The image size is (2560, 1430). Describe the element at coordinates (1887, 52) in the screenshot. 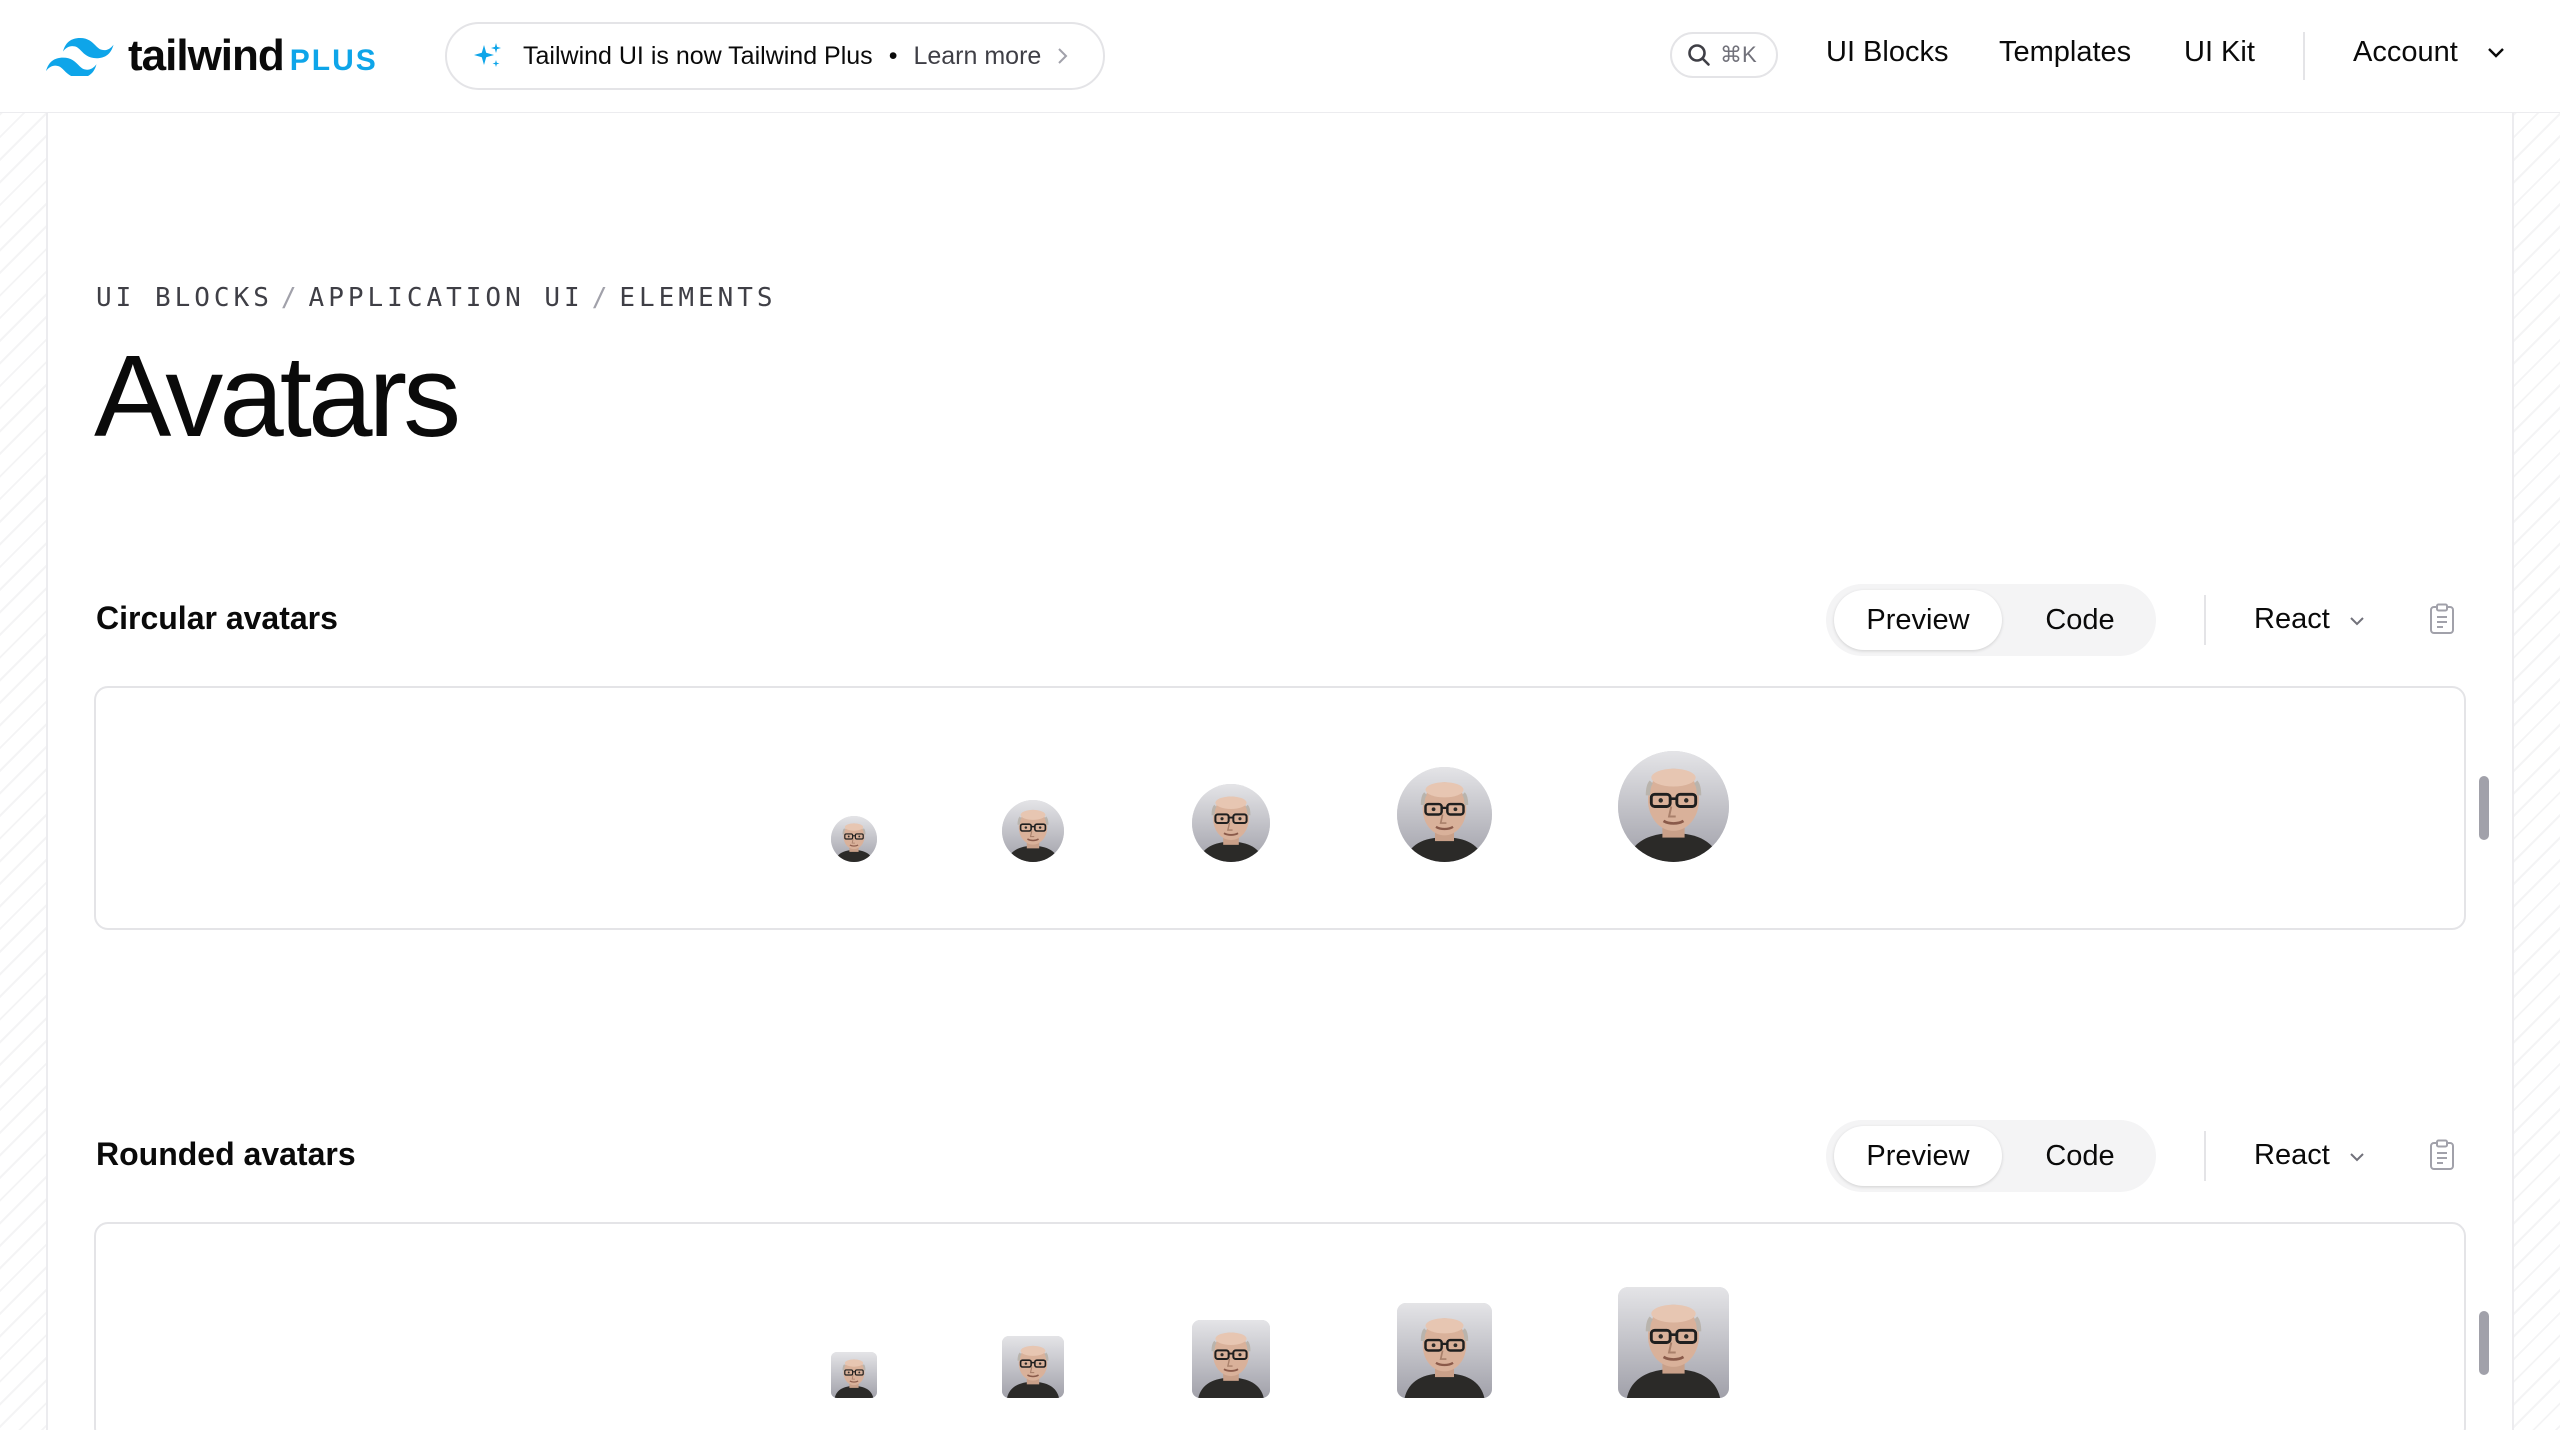

I see `nav-link-ui-blocks: UI Blocks` at that location.